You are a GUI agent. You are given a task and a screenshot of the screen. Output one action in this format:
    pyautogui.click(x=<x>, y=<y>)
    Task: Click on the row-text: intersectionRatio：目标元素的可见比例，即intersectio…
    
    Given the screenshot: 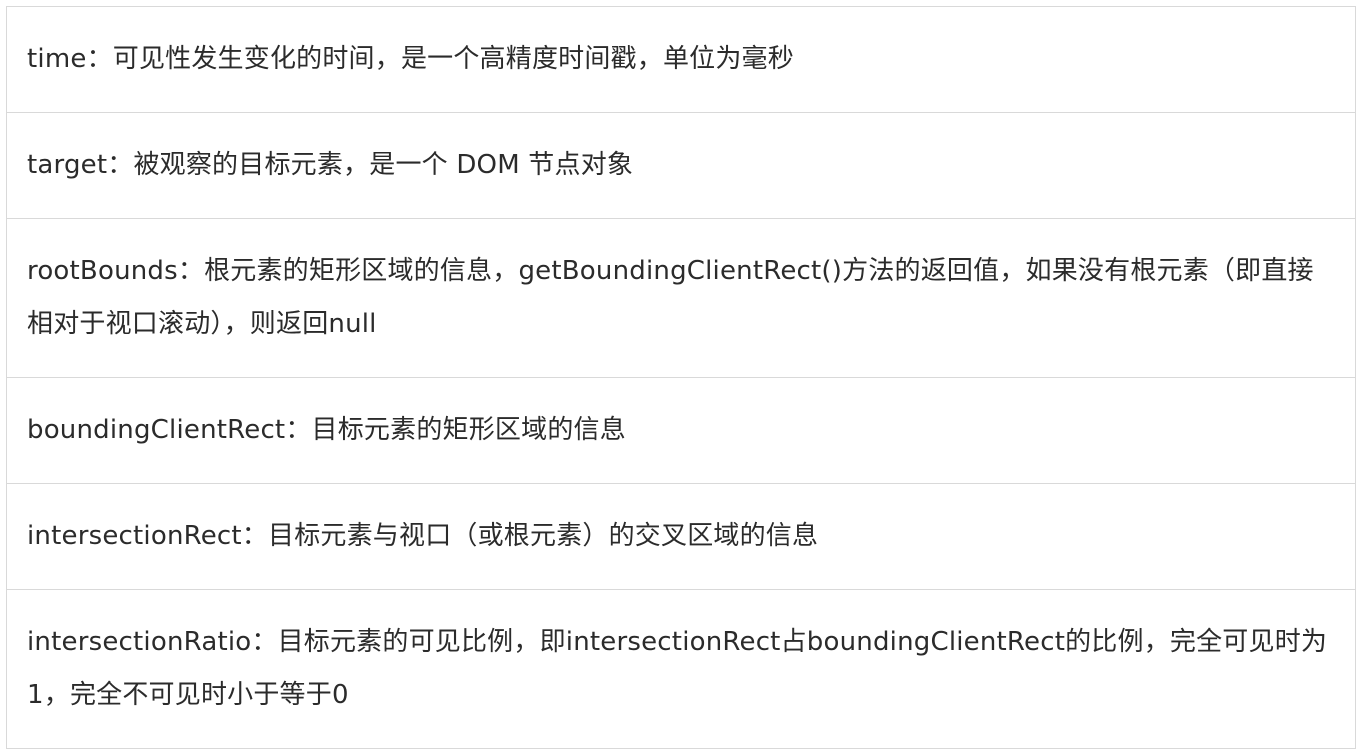 What is the action you would take?
    pyautogui.click(x=677, y=668)
    